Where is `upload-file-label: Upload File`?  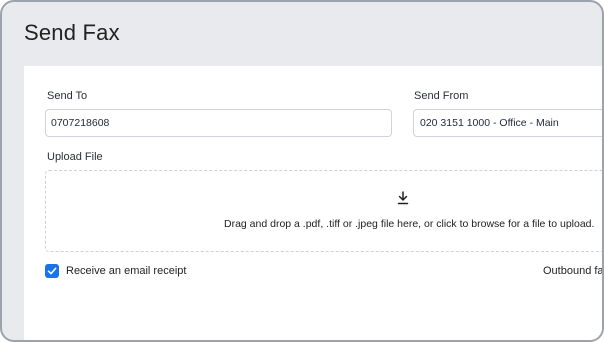
upload-file-label: Upload File is located at coordinates (75, 157).